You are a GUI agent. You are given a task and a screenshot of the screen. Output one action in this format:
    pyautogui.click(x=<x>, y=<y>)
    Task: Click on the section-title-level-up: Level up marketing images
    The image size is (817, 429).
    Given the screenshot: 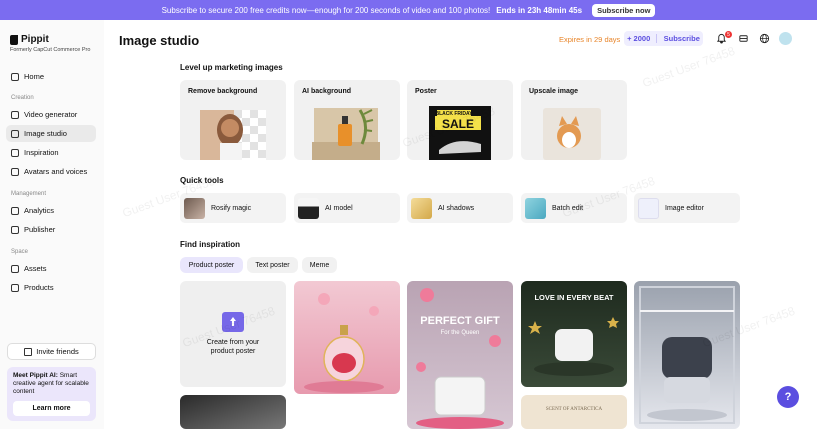 What is the action you would take?
    pyautogui.click(x=231, y=67)
    